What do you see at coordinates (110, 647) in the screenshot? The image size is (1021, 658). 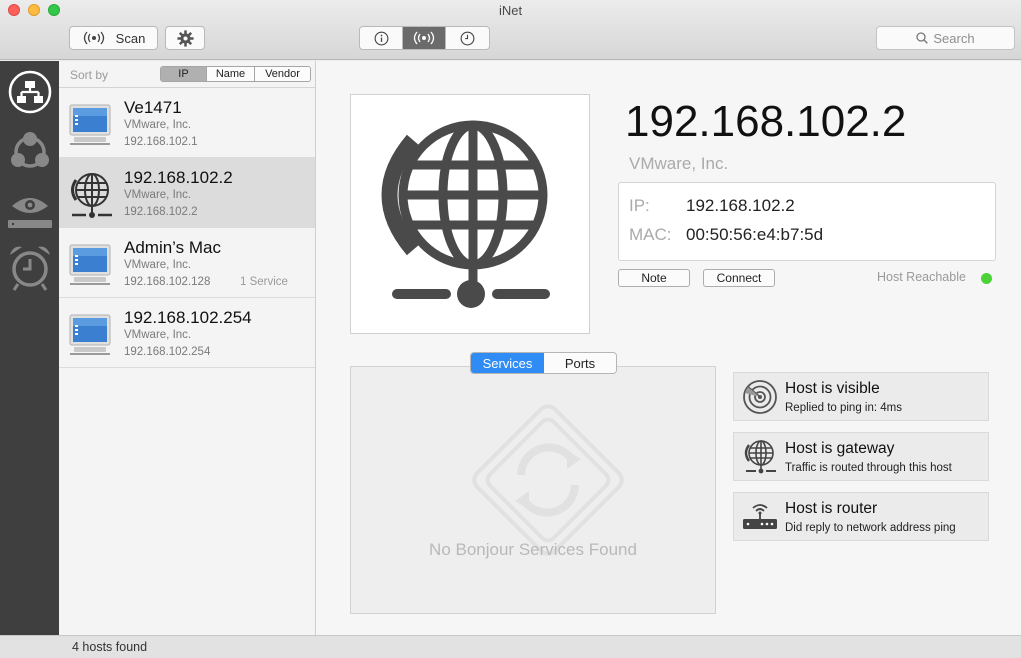 I see `hosts-found-count: 4 hosts found` at bounding box center [110, 647].